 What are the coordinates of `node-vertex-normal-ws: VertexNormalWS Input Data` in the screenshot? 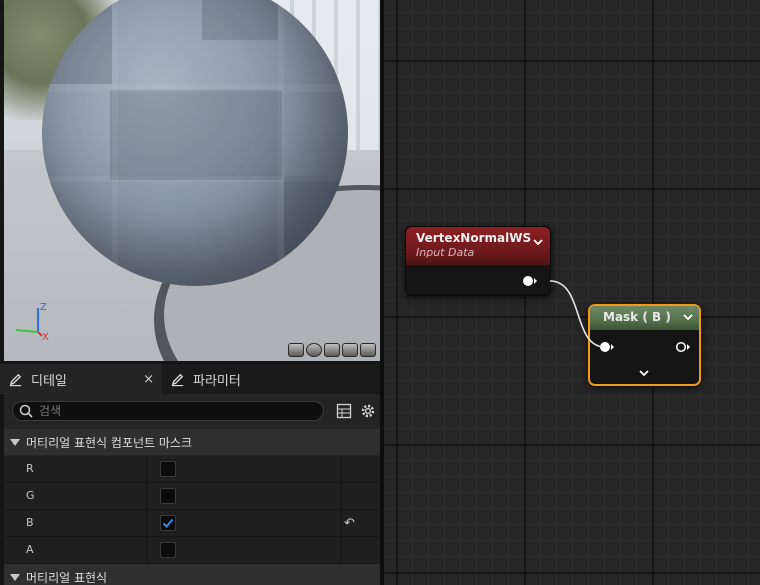 It's located at (478, 261).